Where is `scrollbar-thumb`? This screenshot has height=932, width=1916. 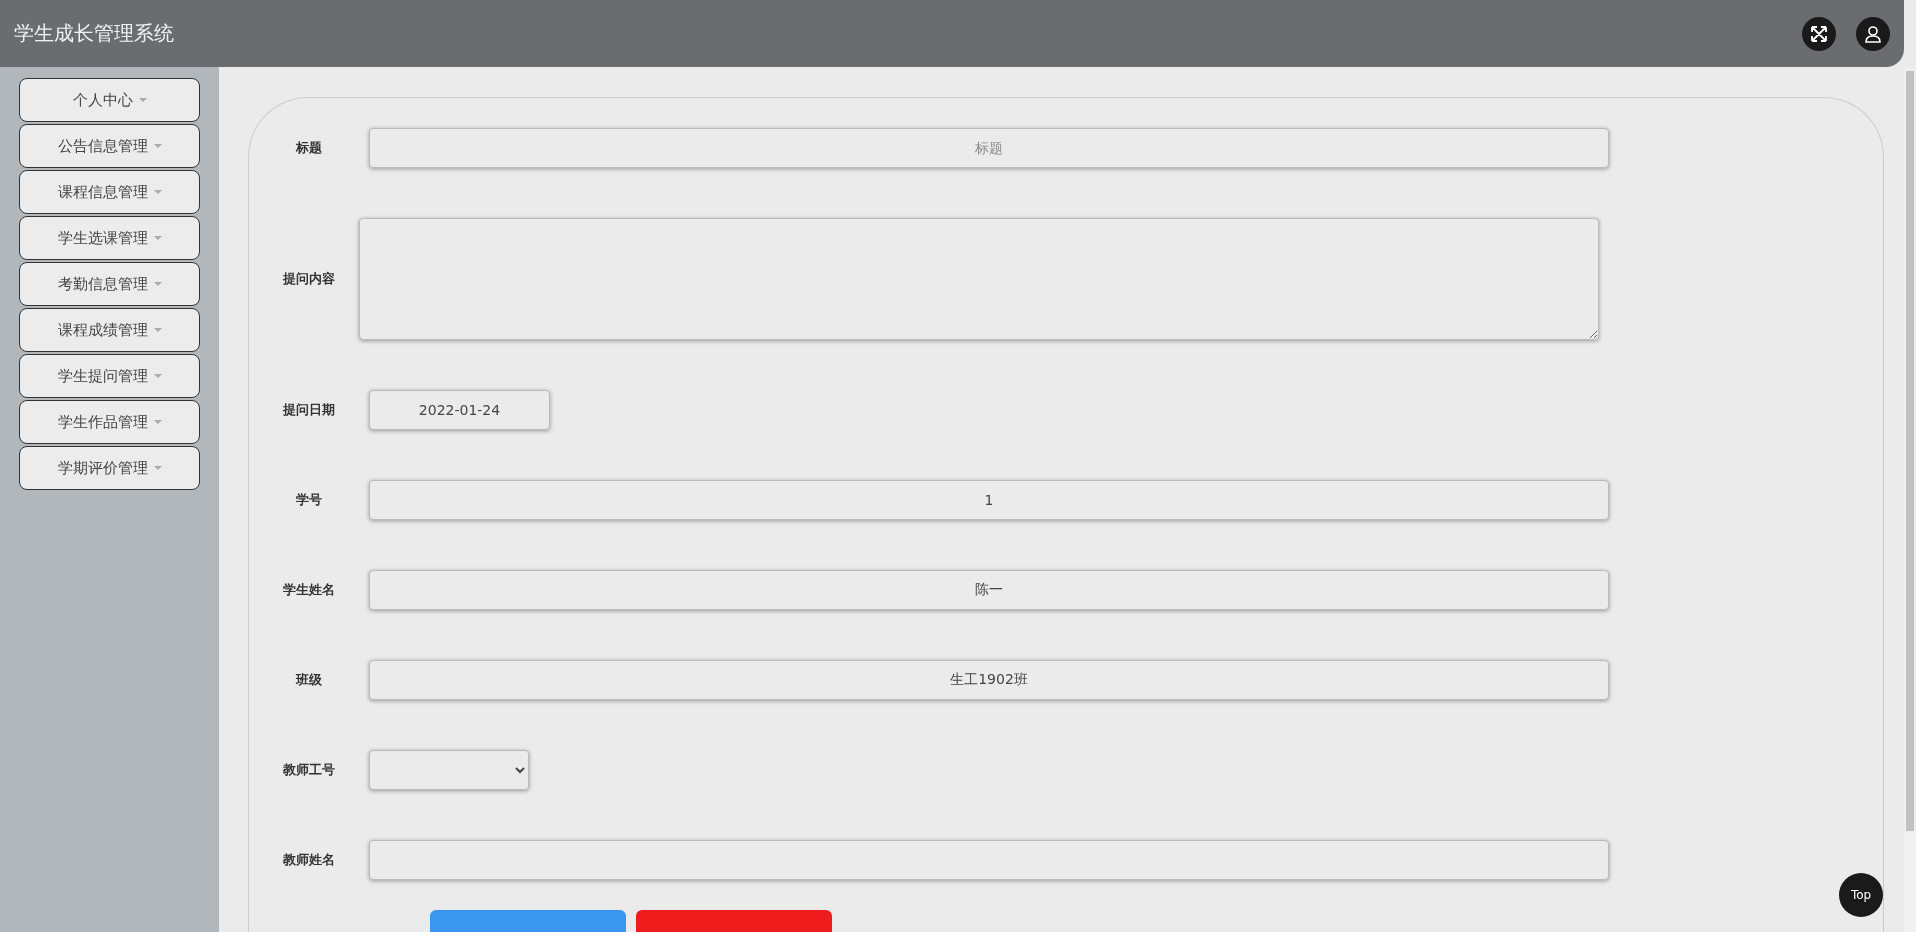 scrollbar-thumb is located at coordinates (1910, 451).